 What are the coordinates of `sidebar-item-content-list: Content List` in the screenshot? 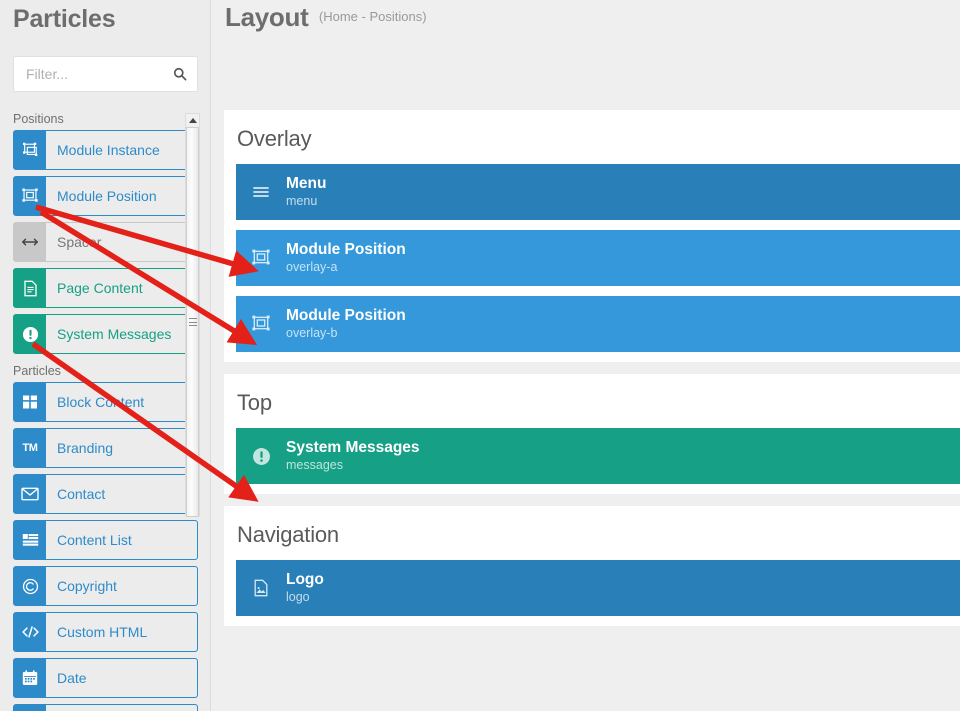 It's located at (105, 540).